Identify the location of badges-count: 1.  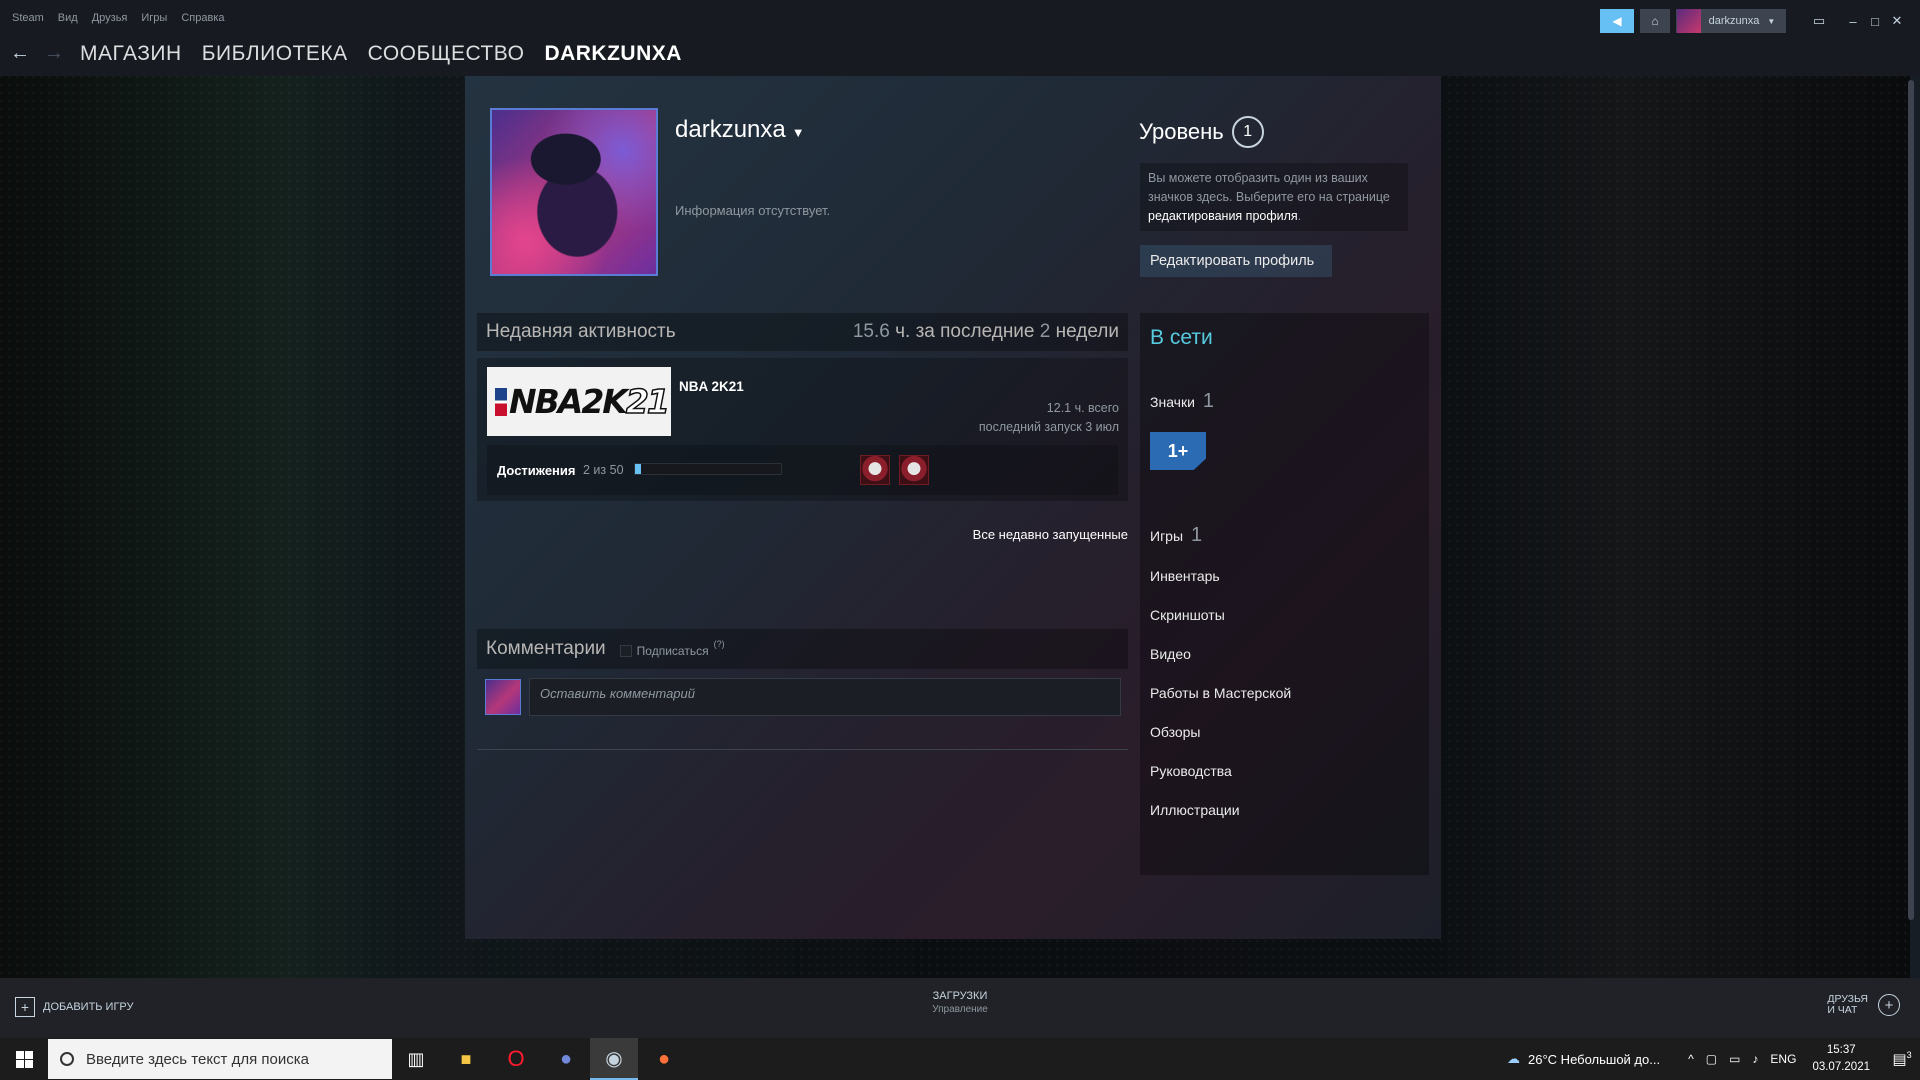
(1208, 401).